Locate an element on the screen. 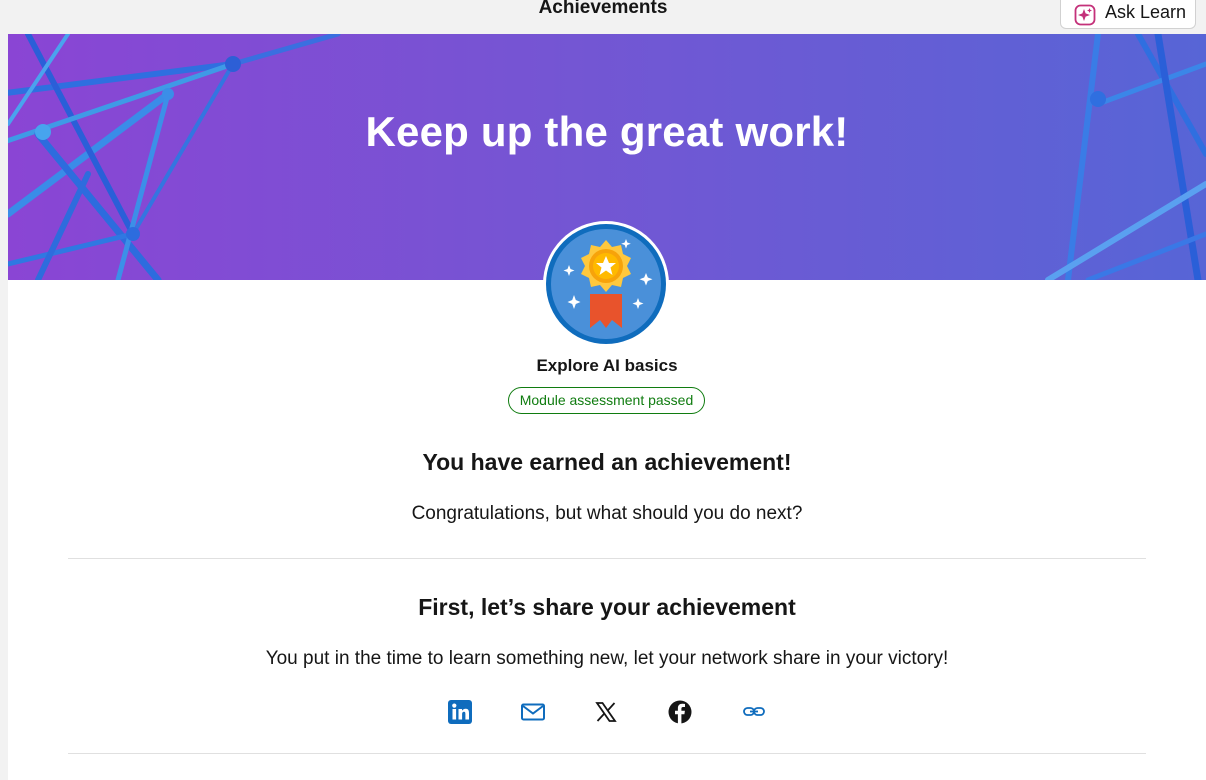  module-name: Explore AI basics is located at coordinates (607, 365).